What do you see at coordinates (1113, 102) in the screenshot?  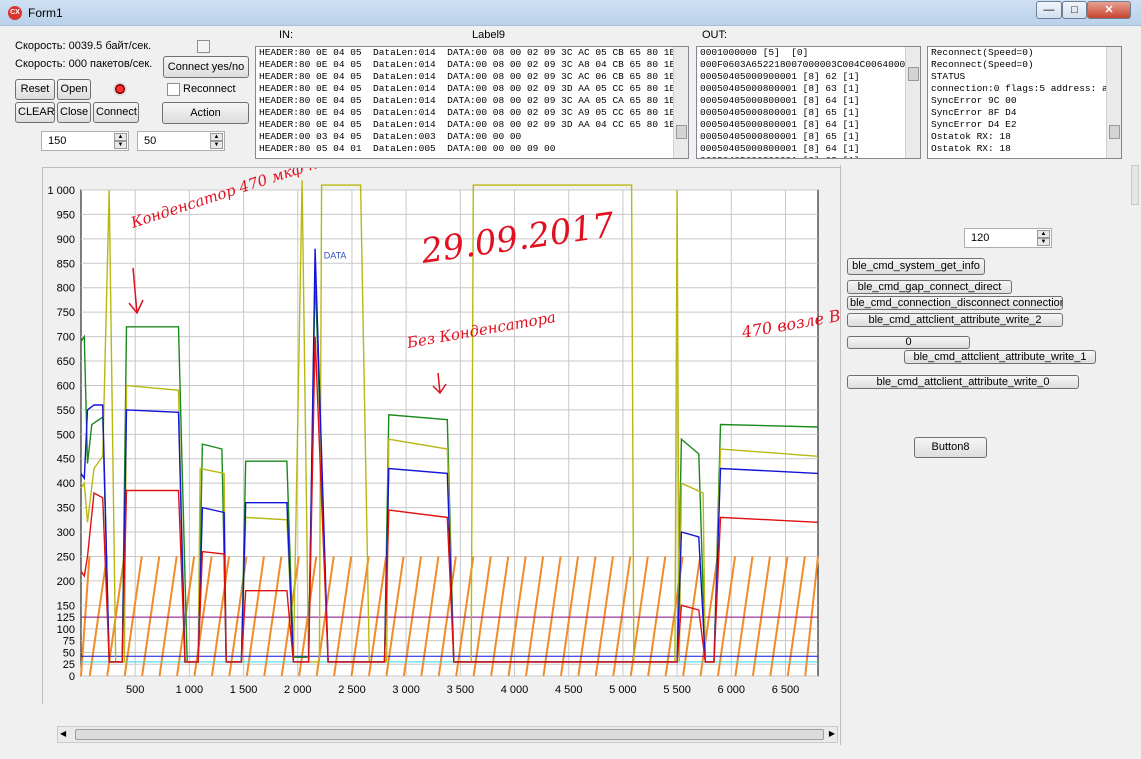 I see `log-memo-scrollbar` at bounding box center [1113, 102].